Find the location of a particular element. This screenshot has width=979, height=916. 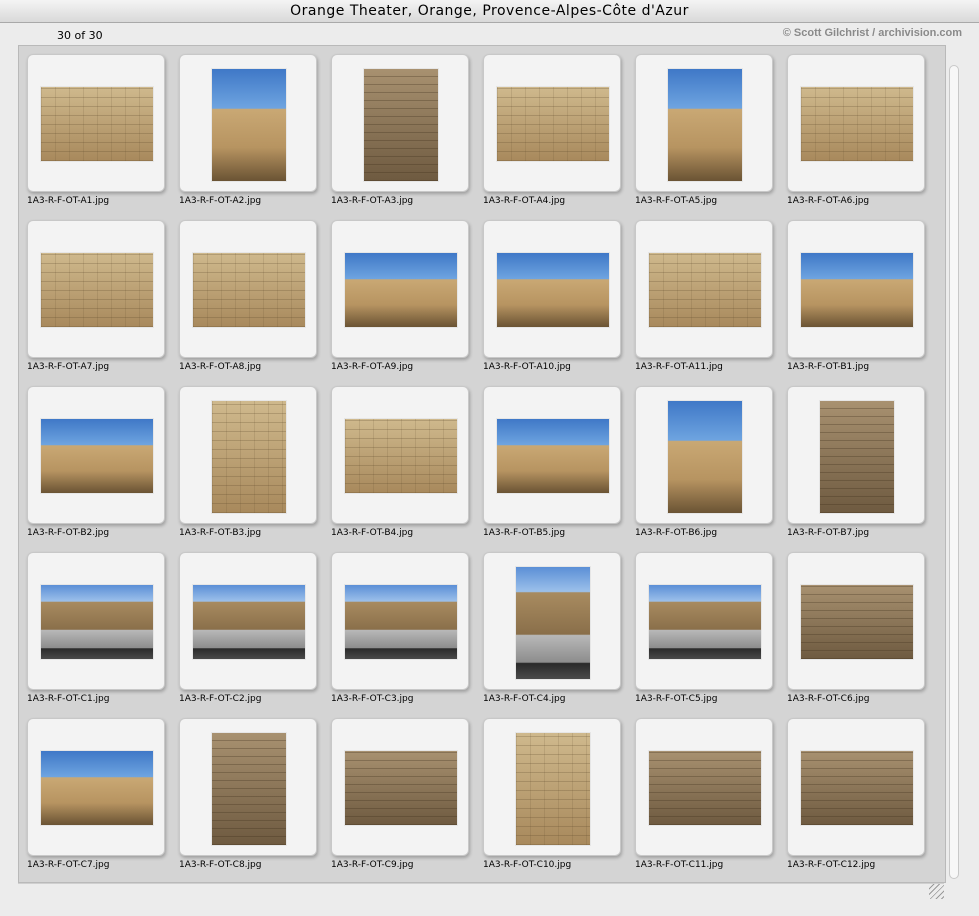

thumbnail-item: 1A3-R-F-OT-C8.jpg is located at coordinates (244, 790).